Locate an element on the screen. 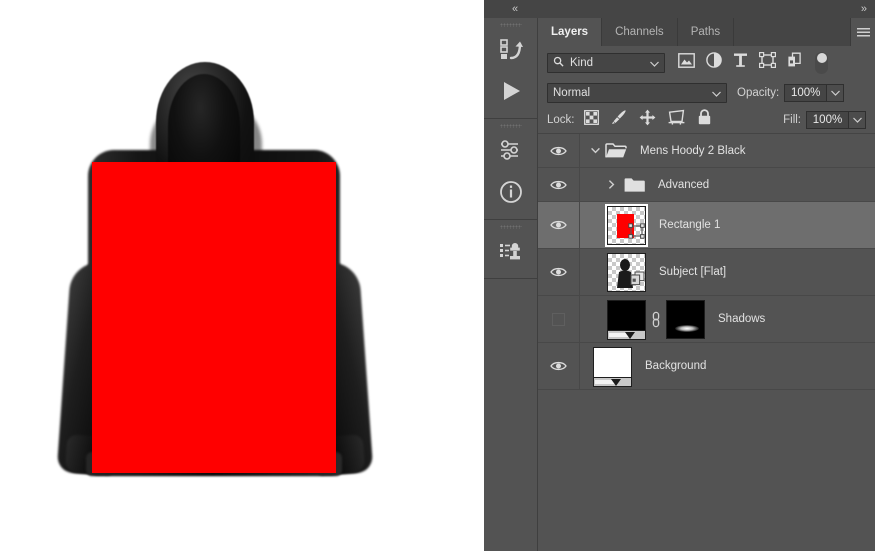 The height and width of the screenshot is (551, 875). collapse-panels-icon: « is located at coordinates (515, 9).